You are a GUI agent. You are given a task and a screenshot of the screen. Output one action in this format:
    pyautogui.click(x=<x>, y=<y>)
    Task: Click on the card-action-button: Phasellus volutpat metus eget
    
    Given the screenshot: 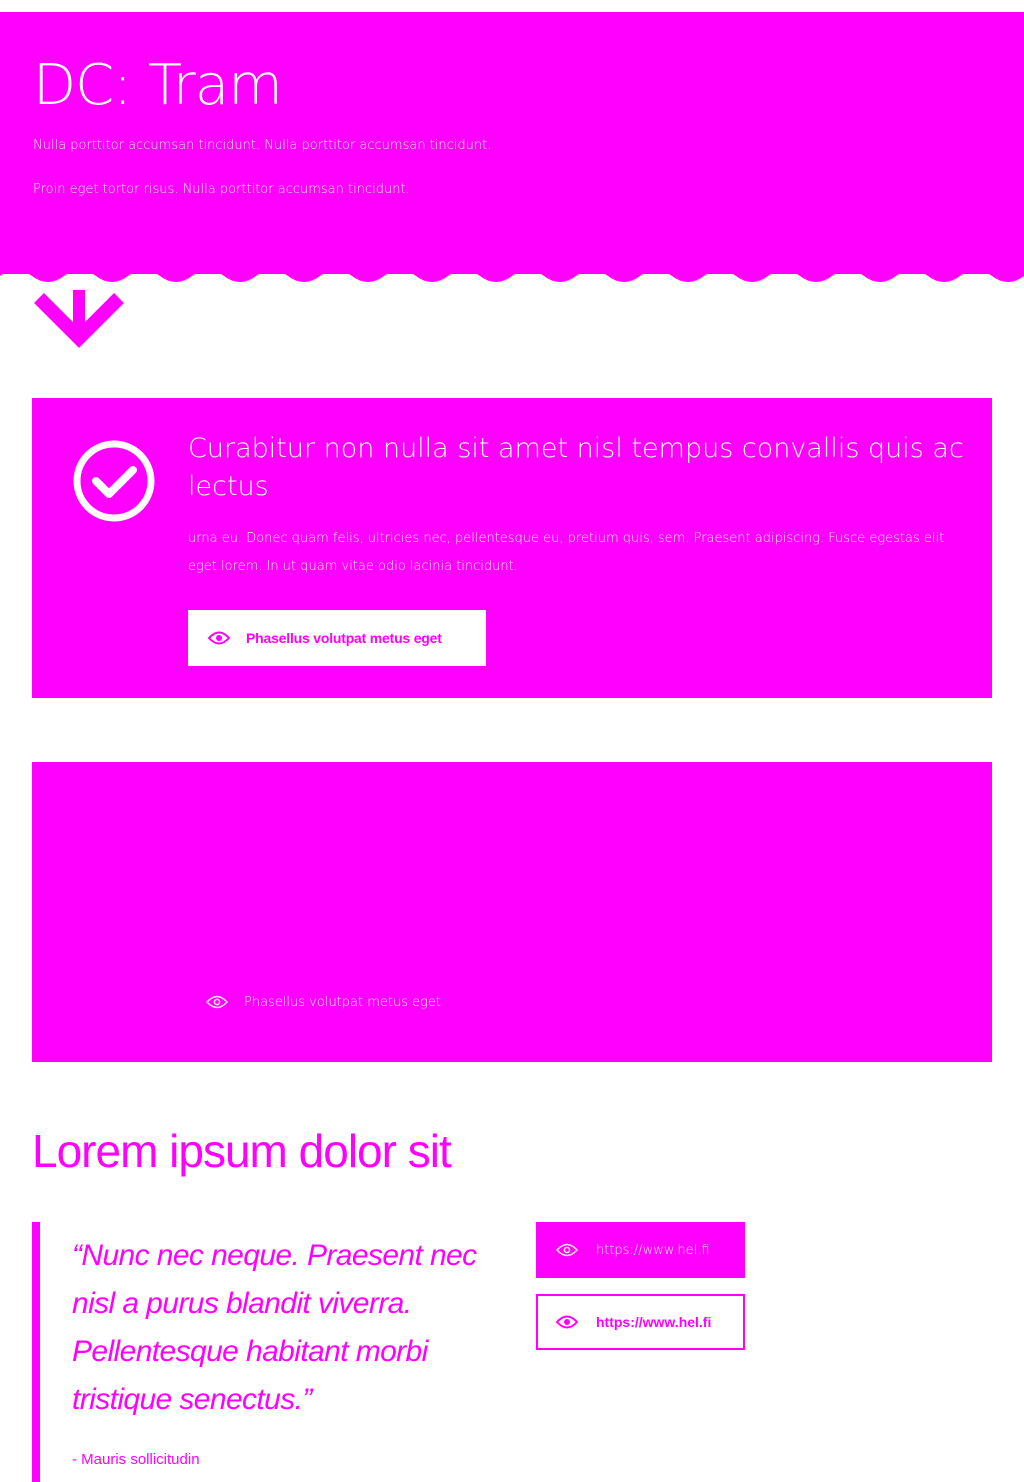 What is the action you would take?
    pyautogui.click(x=337, y=638)
    